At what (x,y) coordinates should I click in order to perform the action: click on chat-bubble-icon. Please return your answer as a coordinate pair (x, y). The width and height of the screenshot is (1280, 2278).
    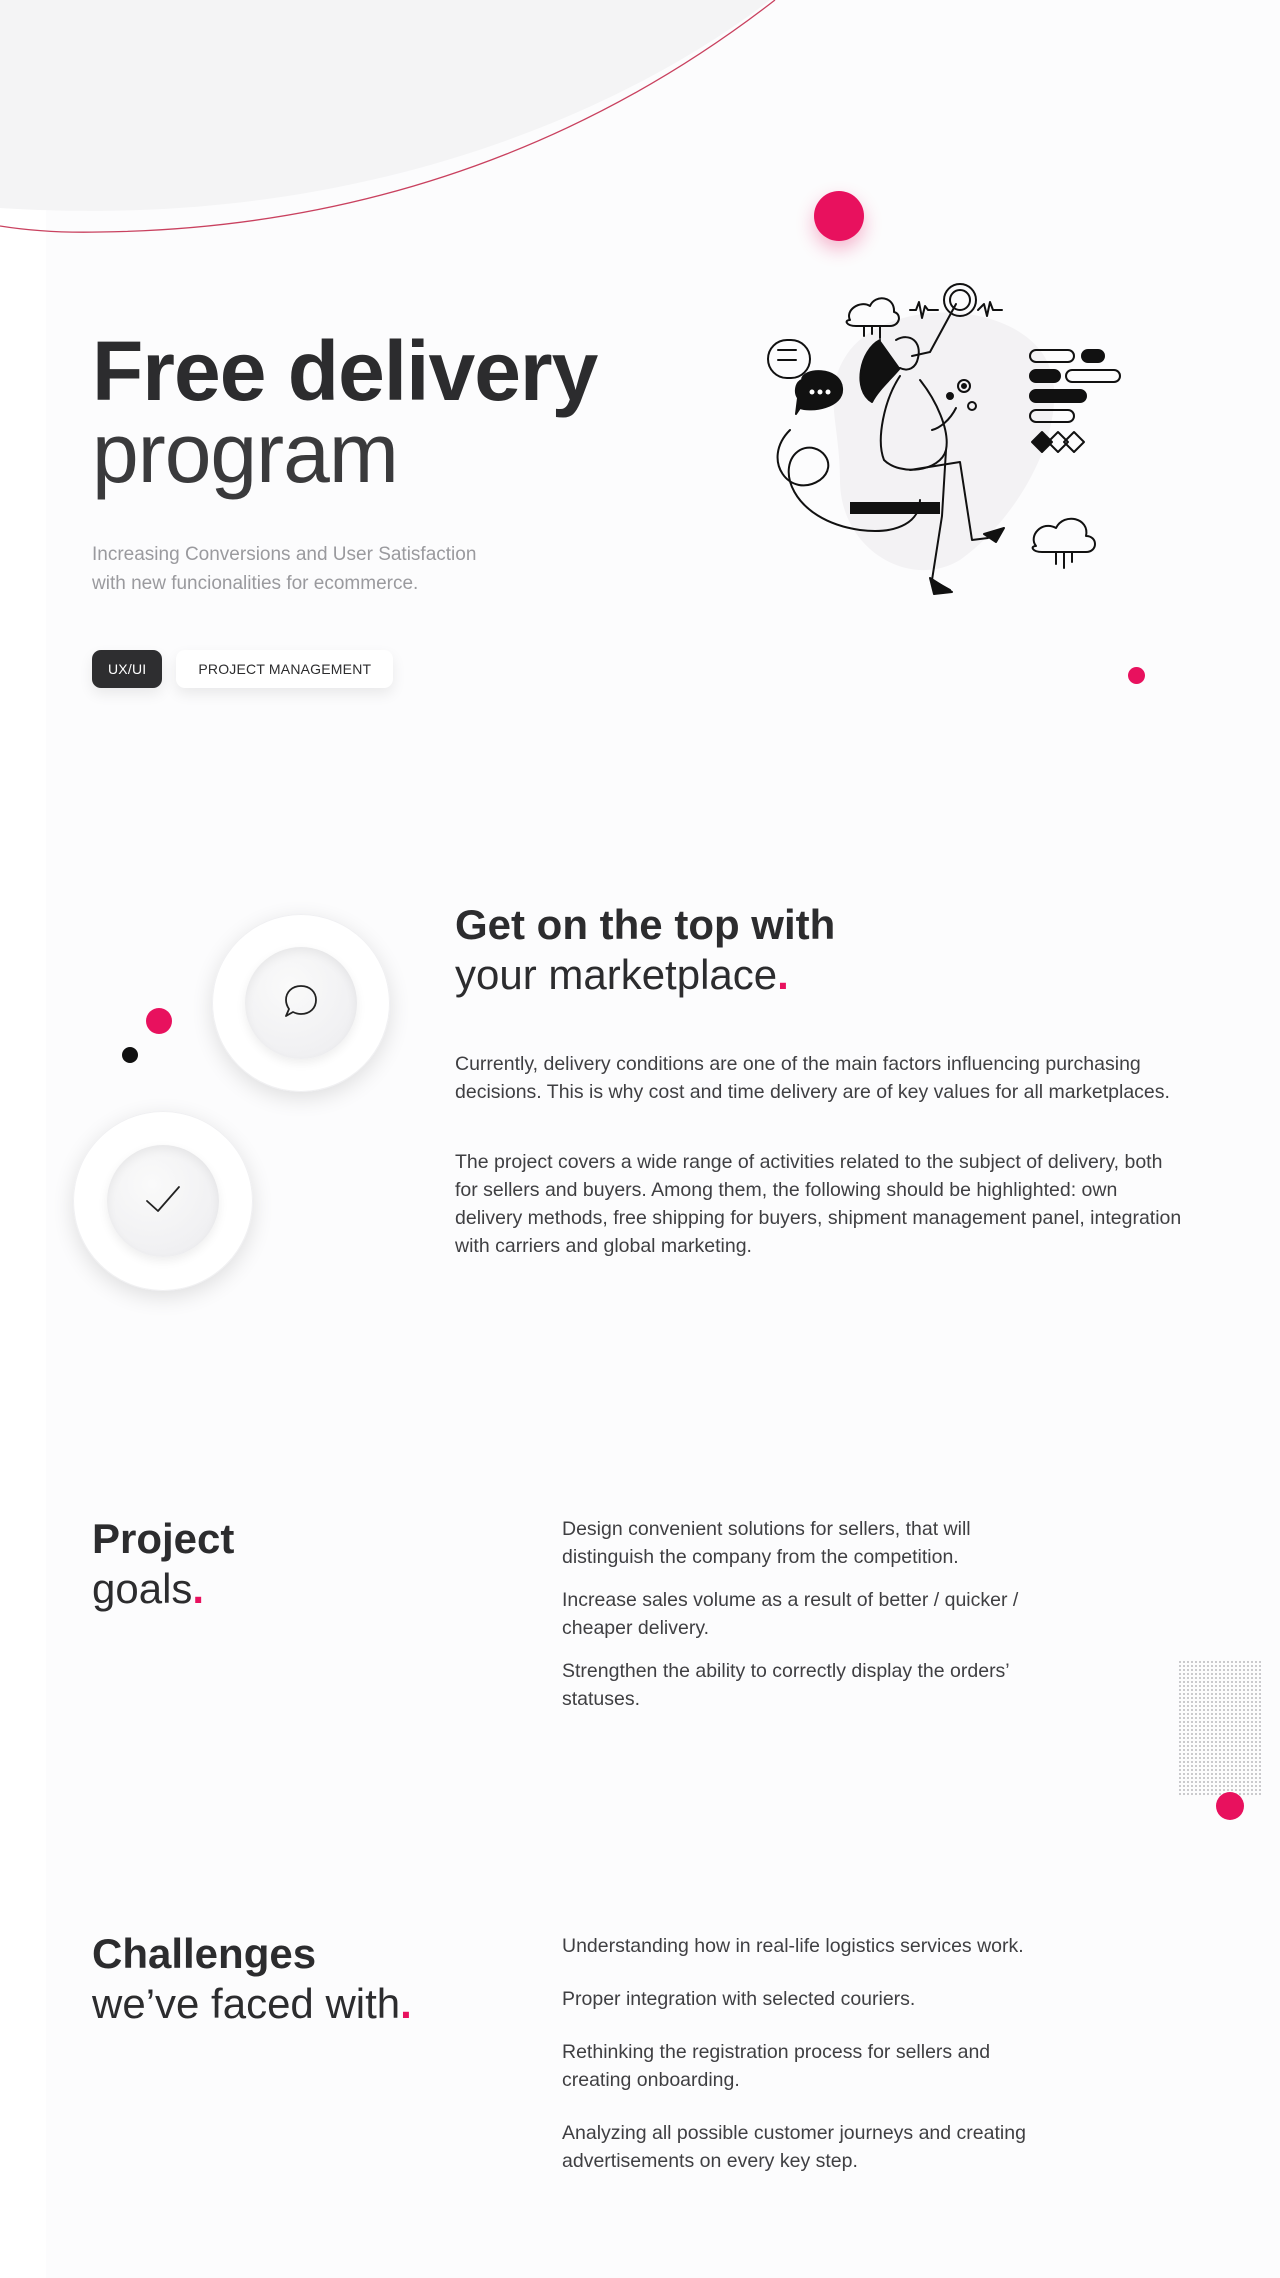
    Looking at the image, I should click on (301, 1003).